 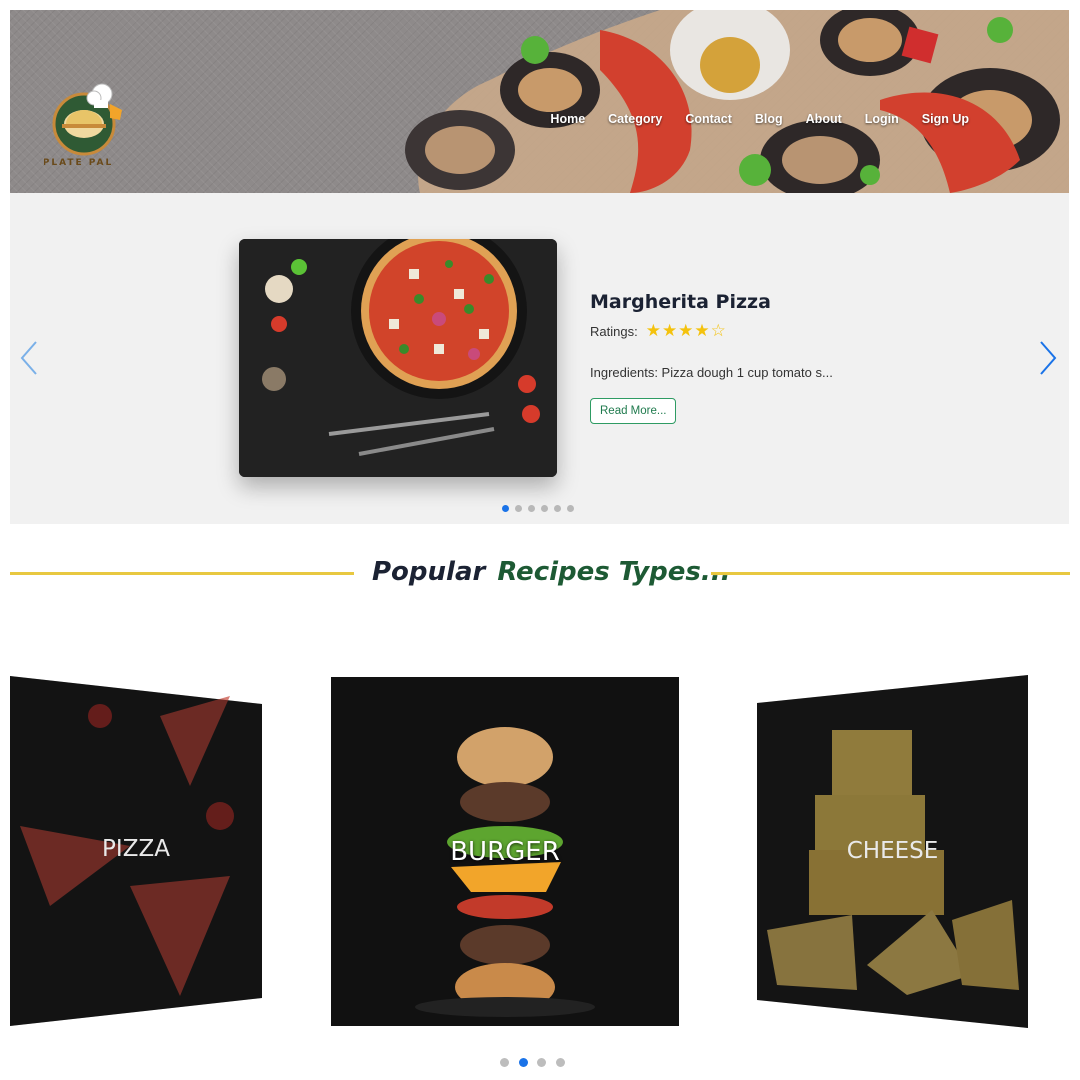 What do you see at coordinates (750, 331) in the screenshot?
I see `ratings-row: Ratings: ★★★★☆` at bounding box center [750, 331].